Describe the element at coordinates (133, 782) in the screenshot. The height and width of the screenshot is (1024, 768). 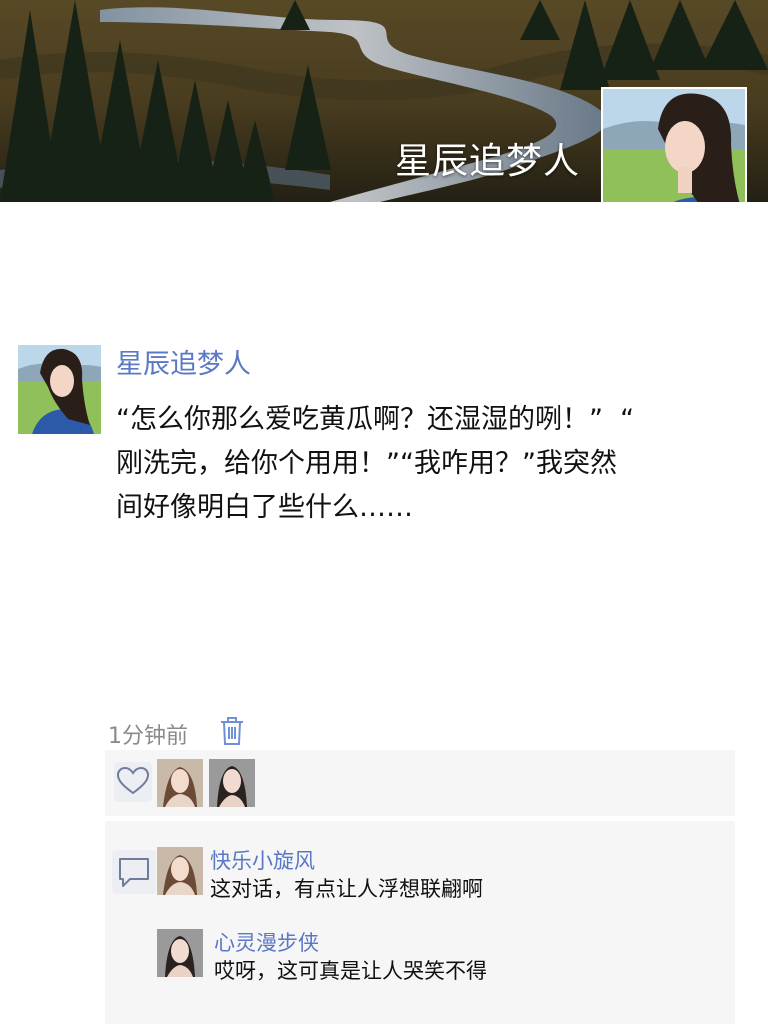
I see `heart-outline-icon` at that location.